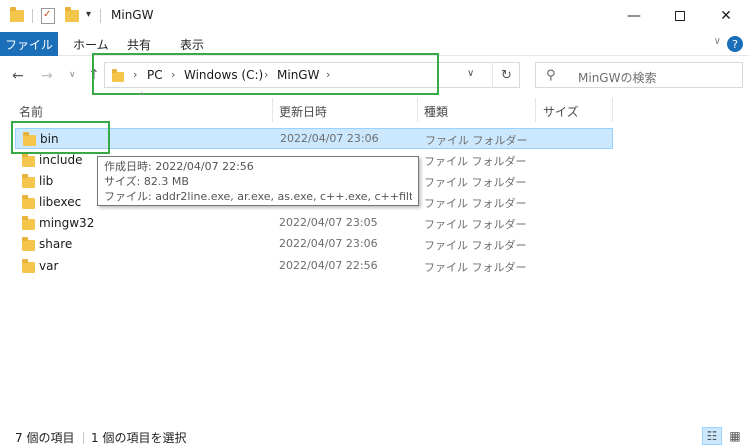  Describe the element at coordinates (60, 202) in the screenshot. I see `file-name: libexec` at that location.